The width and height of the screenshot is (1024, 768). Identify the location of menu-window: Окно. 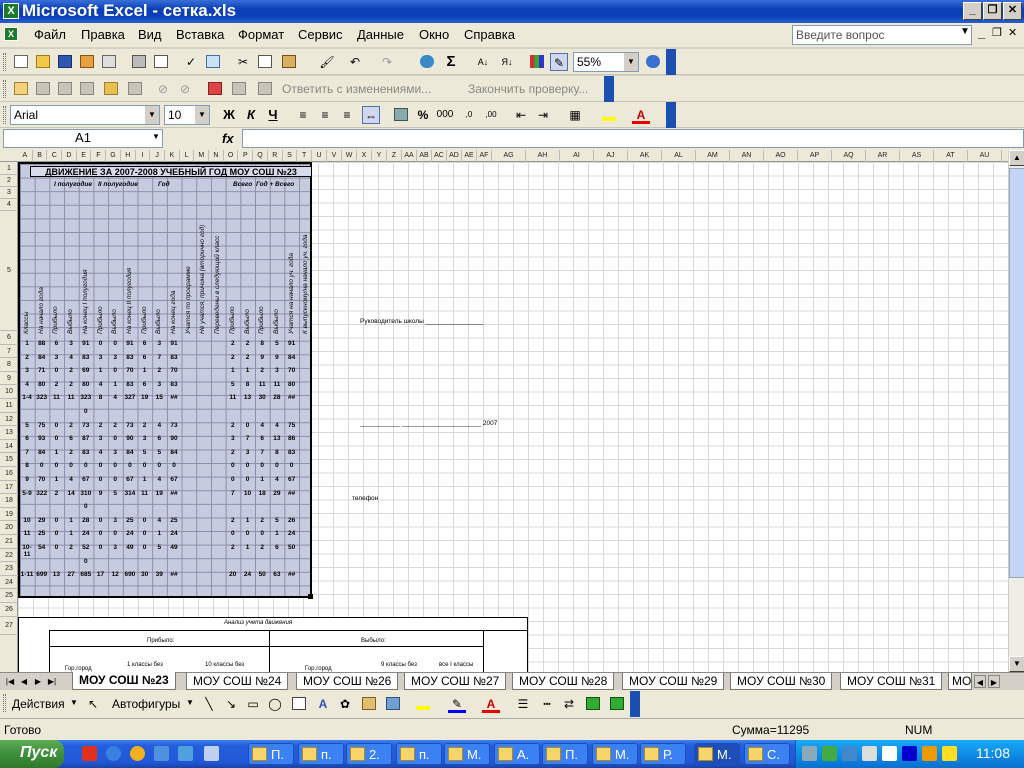
(434, 34).